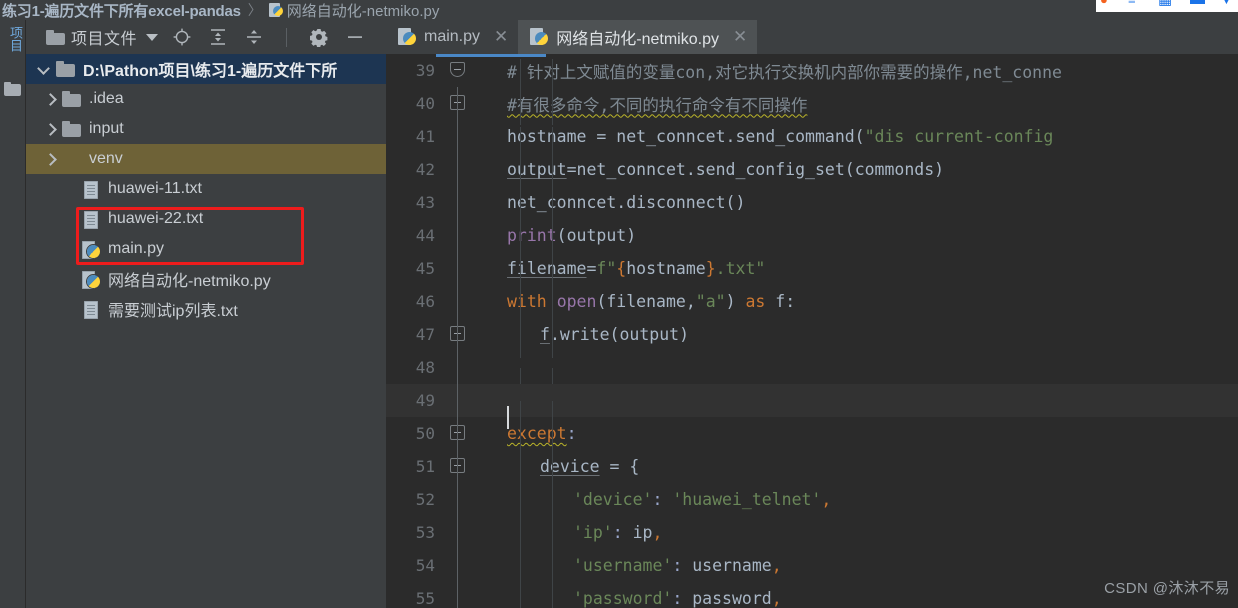 Image resolution: width=1238 pixels, height=608 pixels. What do you see at coordinates (206, 69) in the screenshot?
I see `tree-row-project-root: D:\Pathon项目\练习1-遍历文件下所` at bounding box center [206, 69].